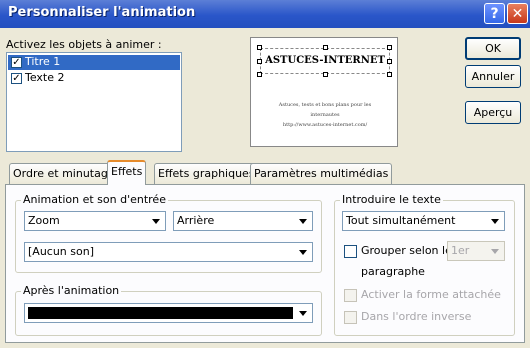  What do you see at coordinates (350, 295) in the screenshot?
I see `attached-shape-checkbox` at bounding box center [350, 295].